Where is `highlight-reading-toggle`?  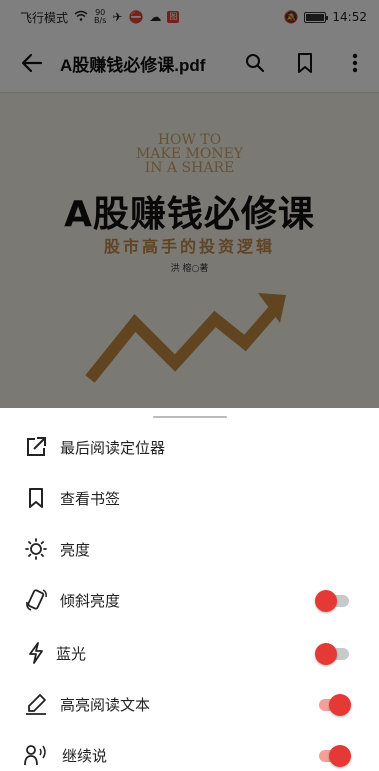
highlight-reading-toggle is located at coordinates (333, 704).